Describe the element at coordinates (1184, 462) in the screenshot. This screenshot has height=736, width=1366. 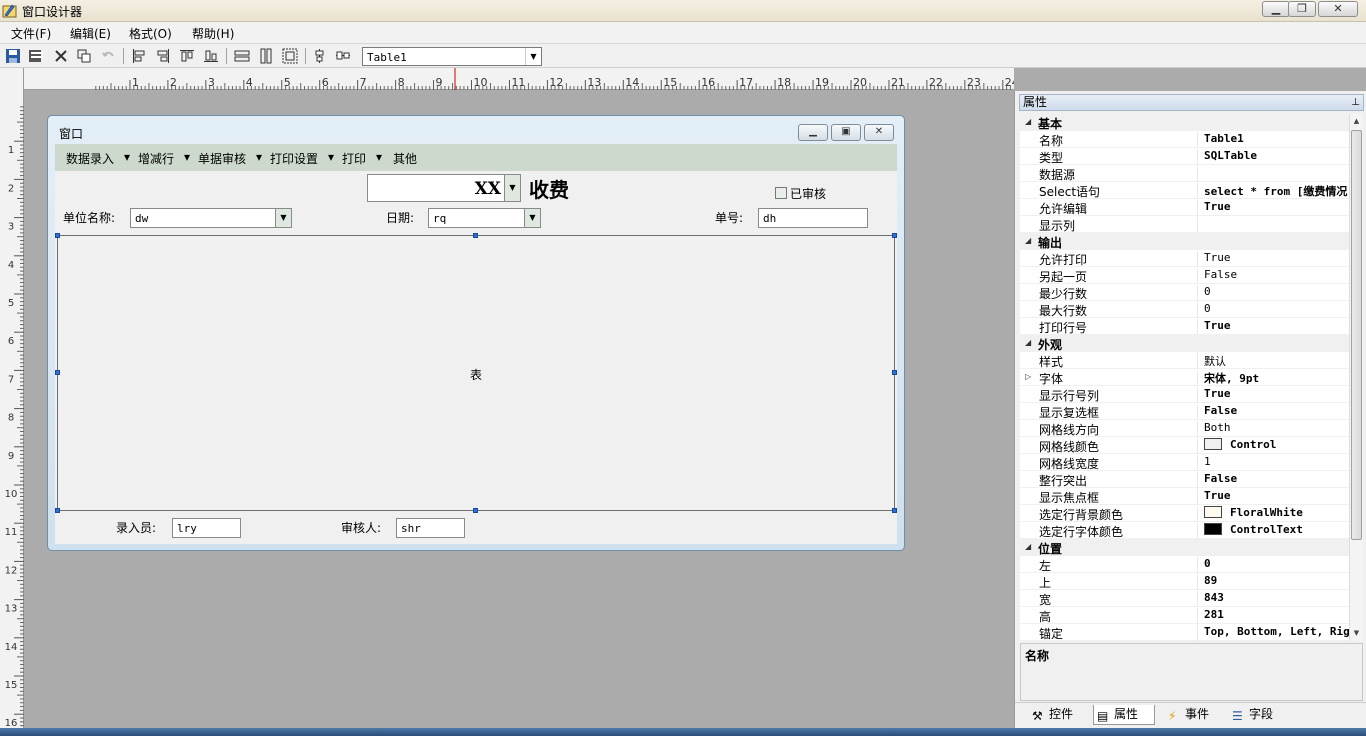
I see `property-row: 网格线宽度 1` at that location.